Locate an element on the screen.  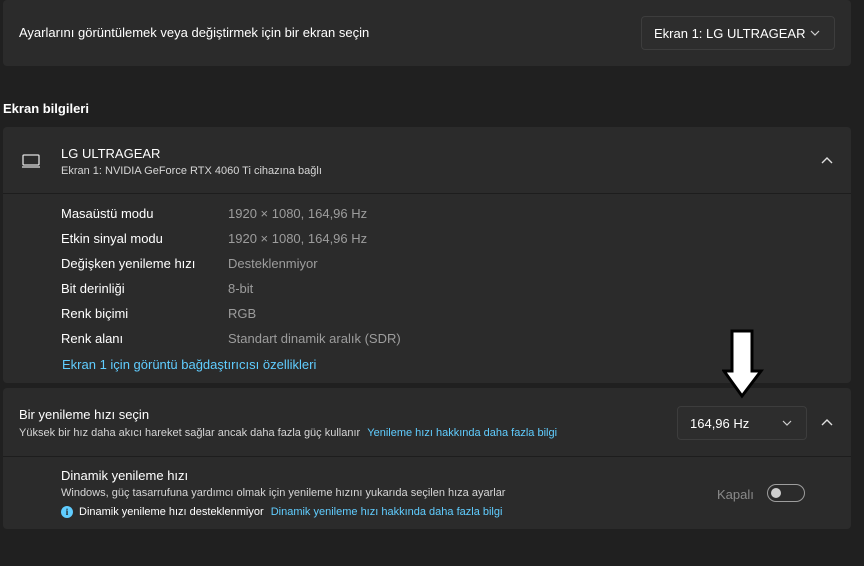
info-label-color-format: Renk biçimi is located at coordinates (95, 313).